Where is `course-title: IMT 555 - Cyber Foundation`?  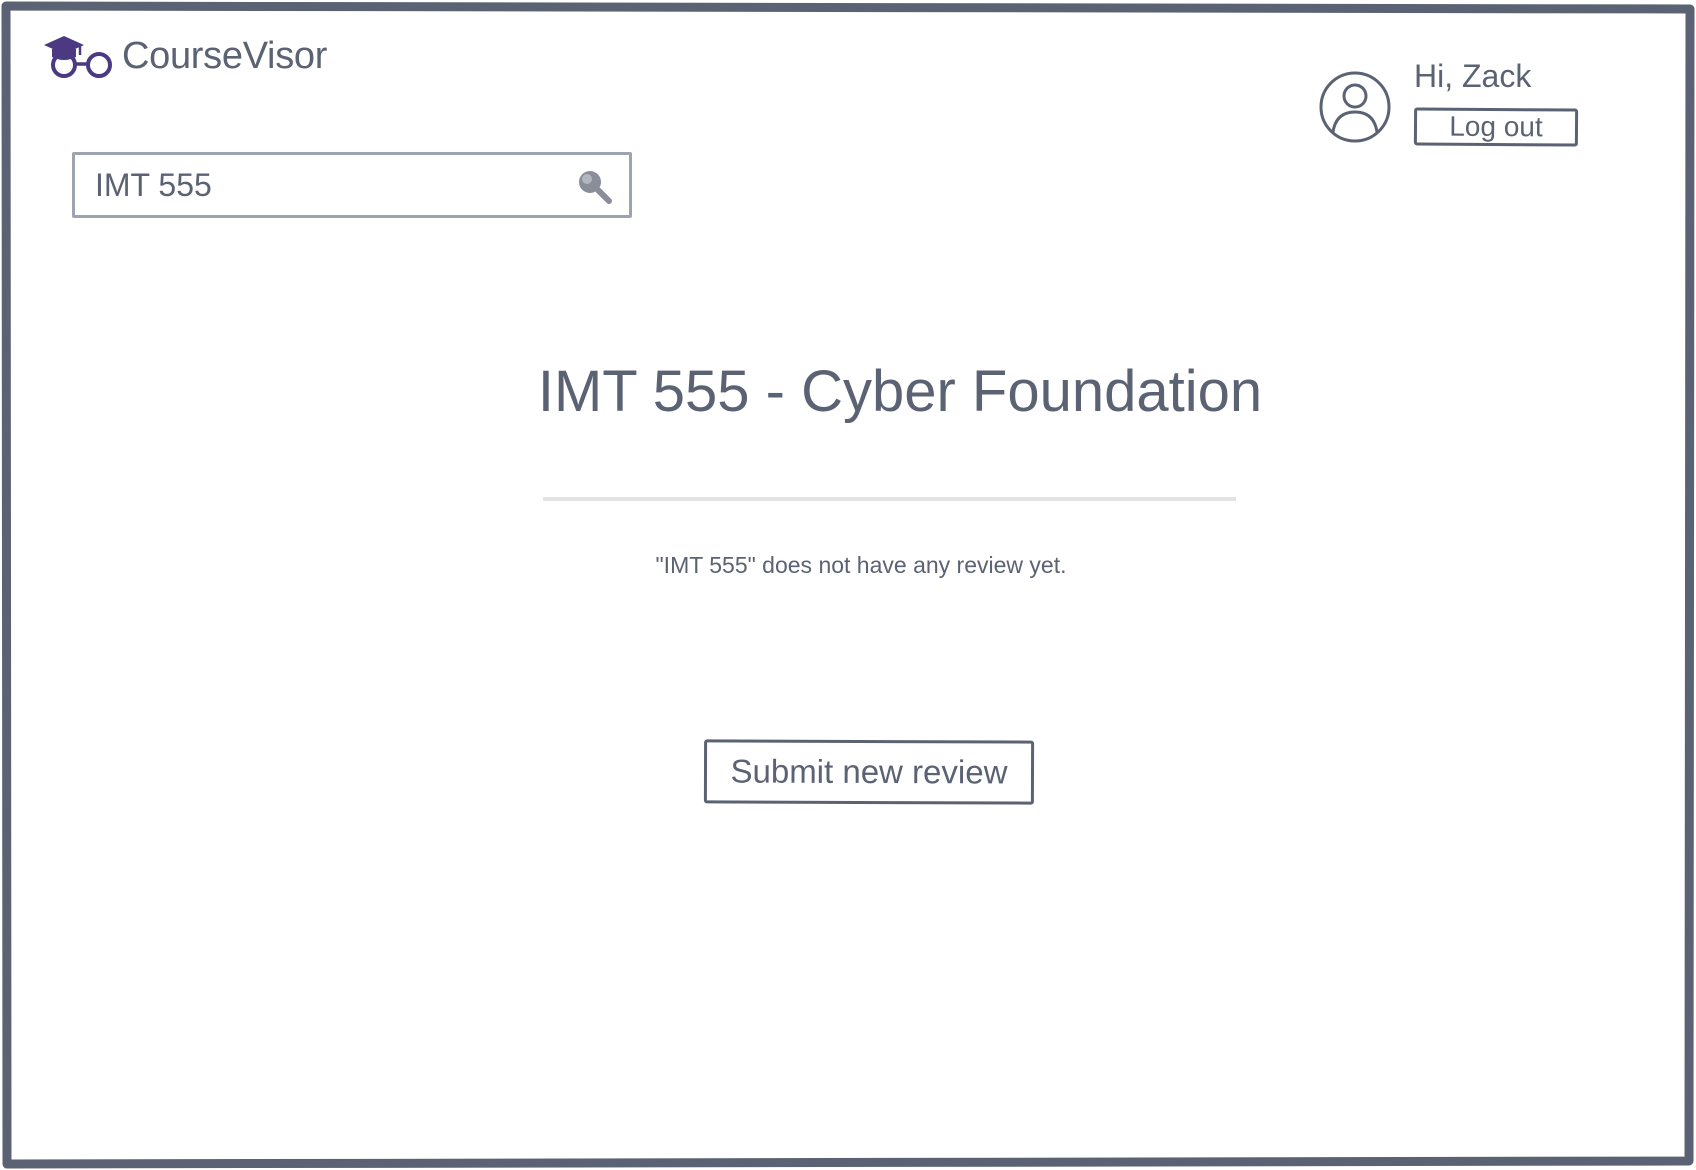 course-title: IMT 555 - Cyber Foundation is located at coordinates (900, 391).